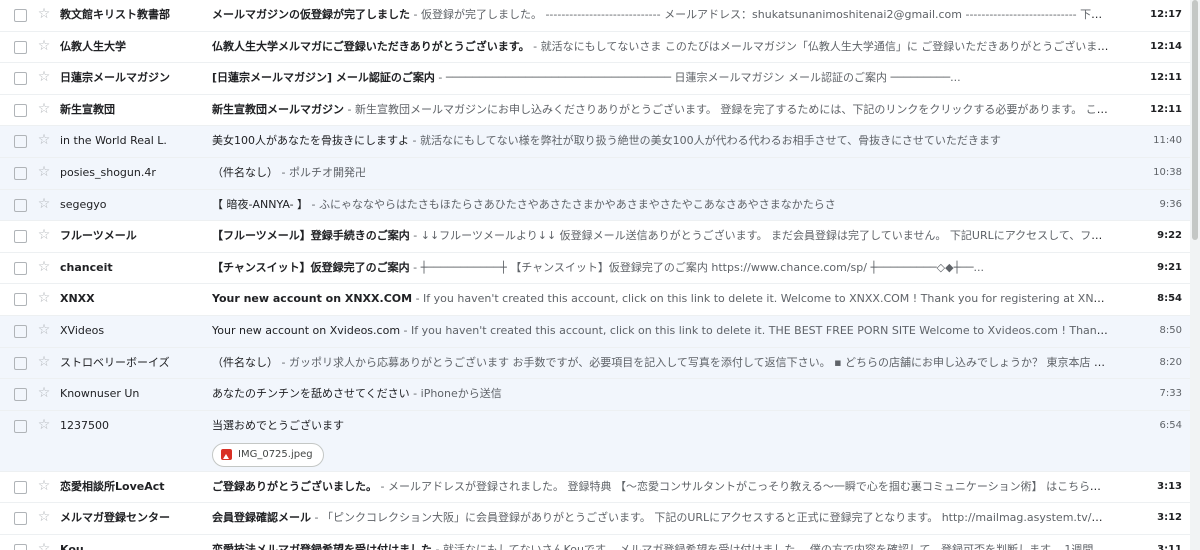 The height and width of the screenshot is (550, 1200). I want to click on attachment-filename: IMG_0725.jpeg, so click(275, 455).